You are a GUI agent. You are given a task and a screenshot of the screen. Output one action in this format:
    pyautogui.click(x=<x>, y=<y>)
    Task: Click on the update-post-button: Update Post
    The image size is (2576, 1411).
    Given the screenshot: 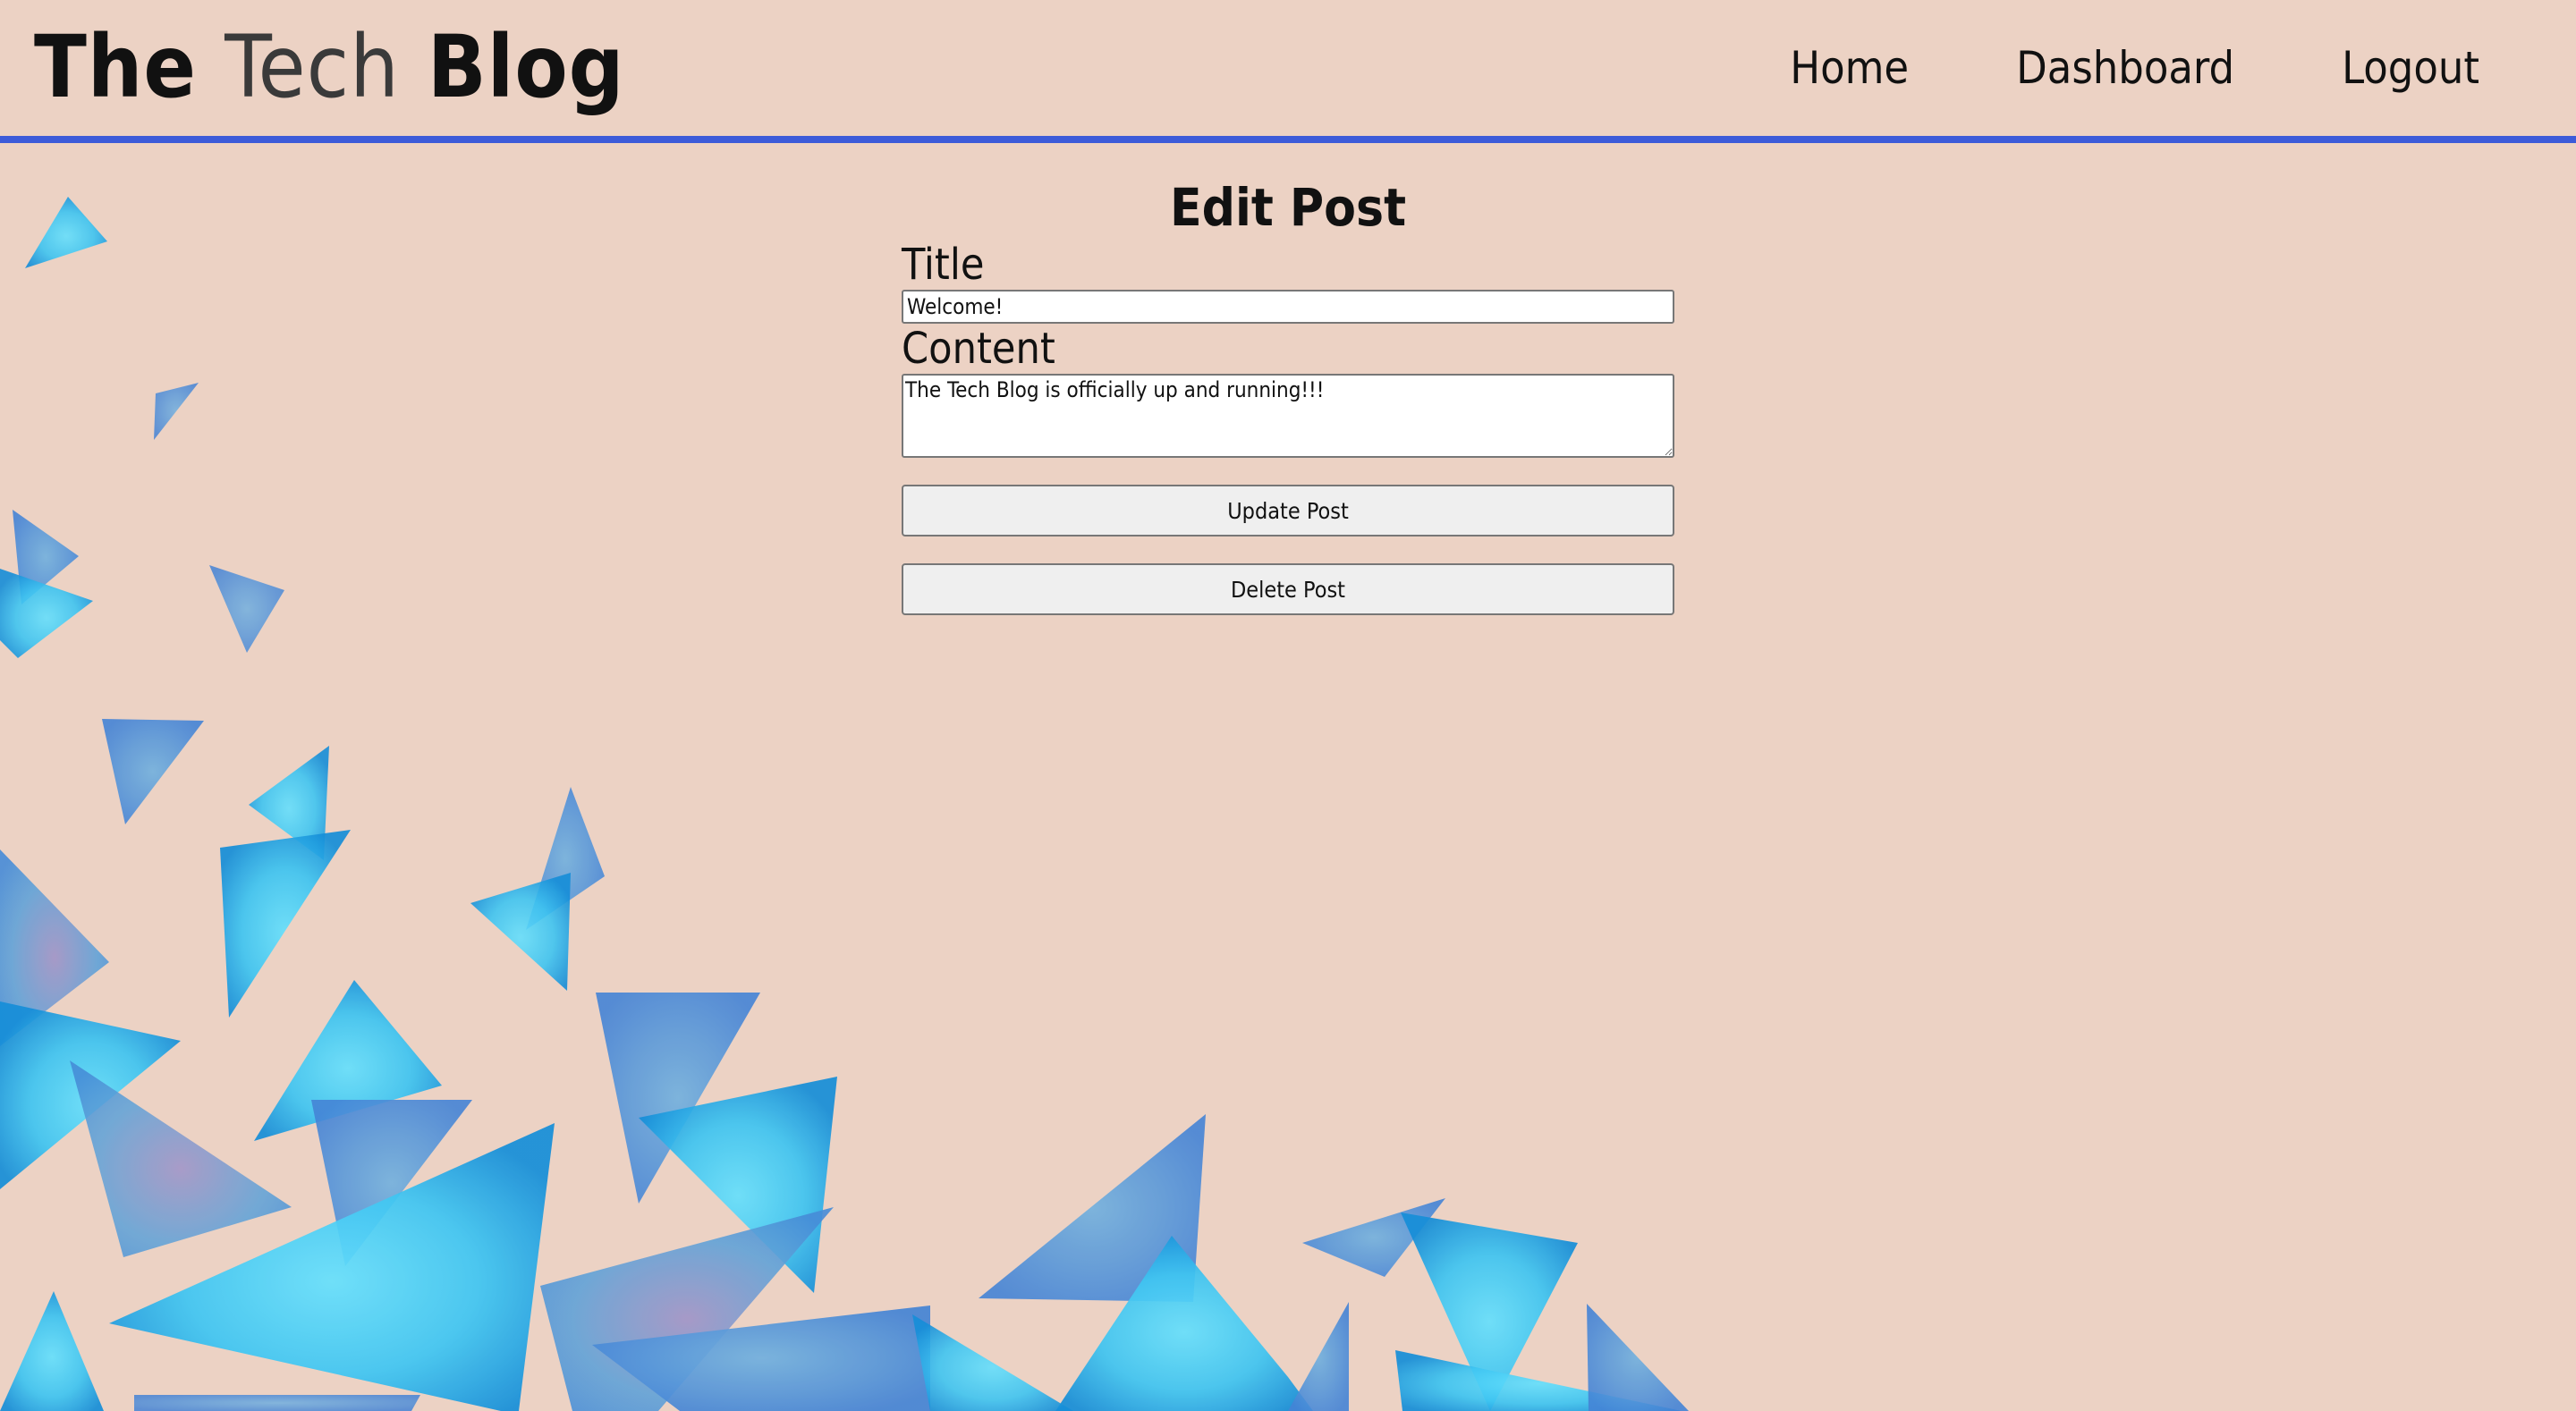 What is the action you would take?
    pyautogui.click(x=1288, y=511)
    